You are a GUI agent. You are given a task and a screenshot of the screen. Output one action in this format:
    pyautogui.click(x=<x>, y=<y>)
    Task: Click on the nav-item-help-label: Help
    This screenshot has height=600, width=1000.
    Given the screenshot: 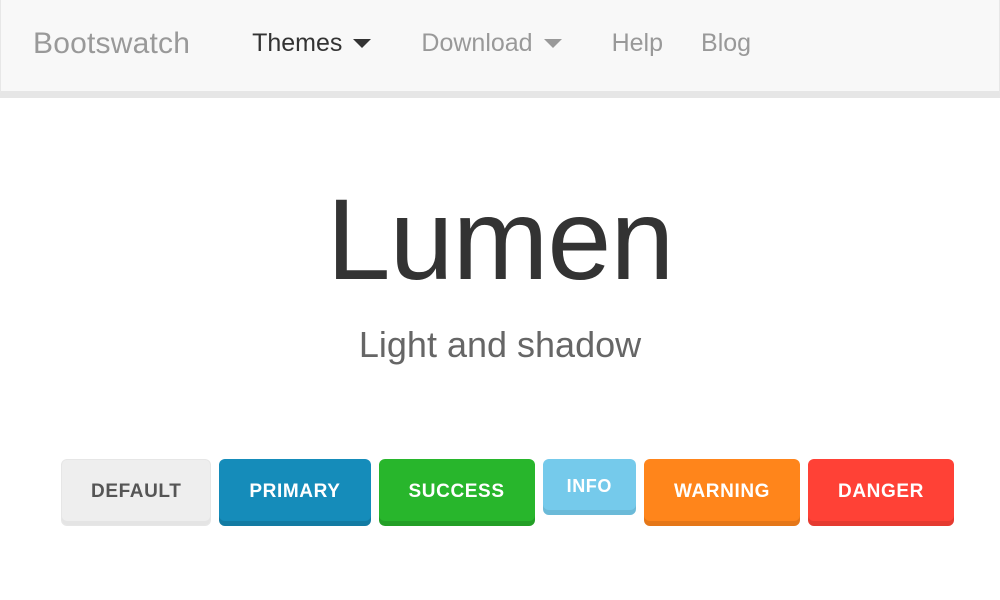 What is the action you would take?
    pyautogui.click(x=637, y=43)
    